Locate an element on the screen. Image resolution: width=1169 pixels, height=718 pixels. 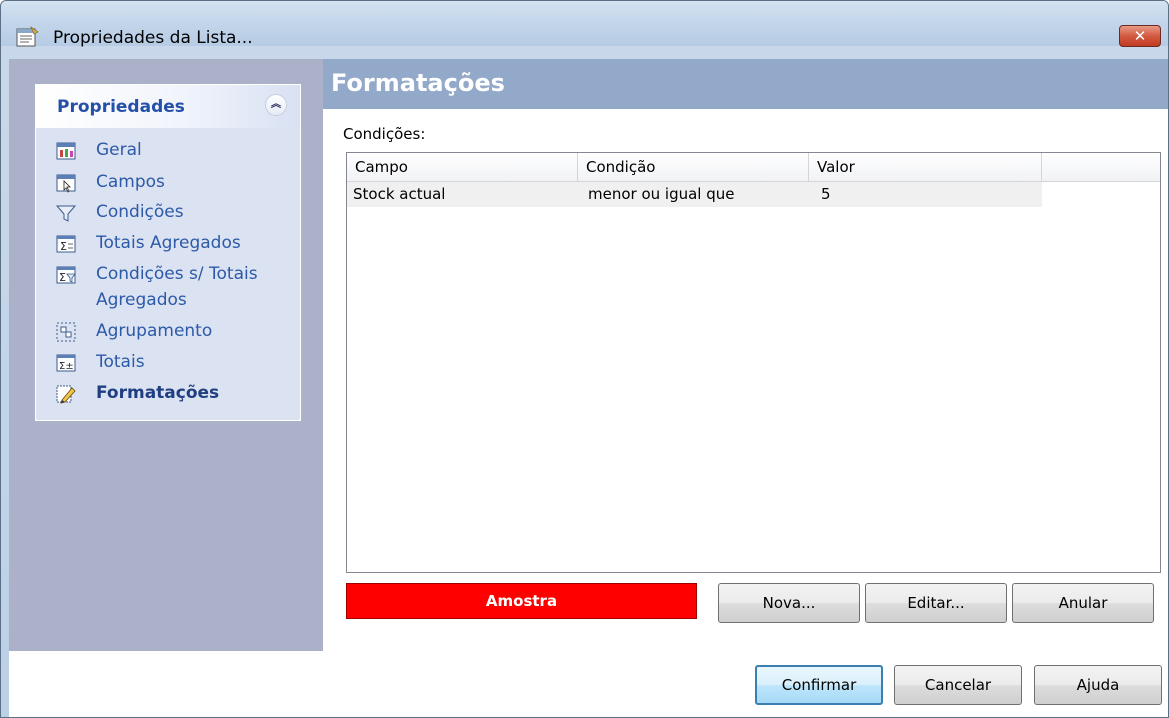
sigma-condition-icon: Σ is located at coordinates (66, 275).